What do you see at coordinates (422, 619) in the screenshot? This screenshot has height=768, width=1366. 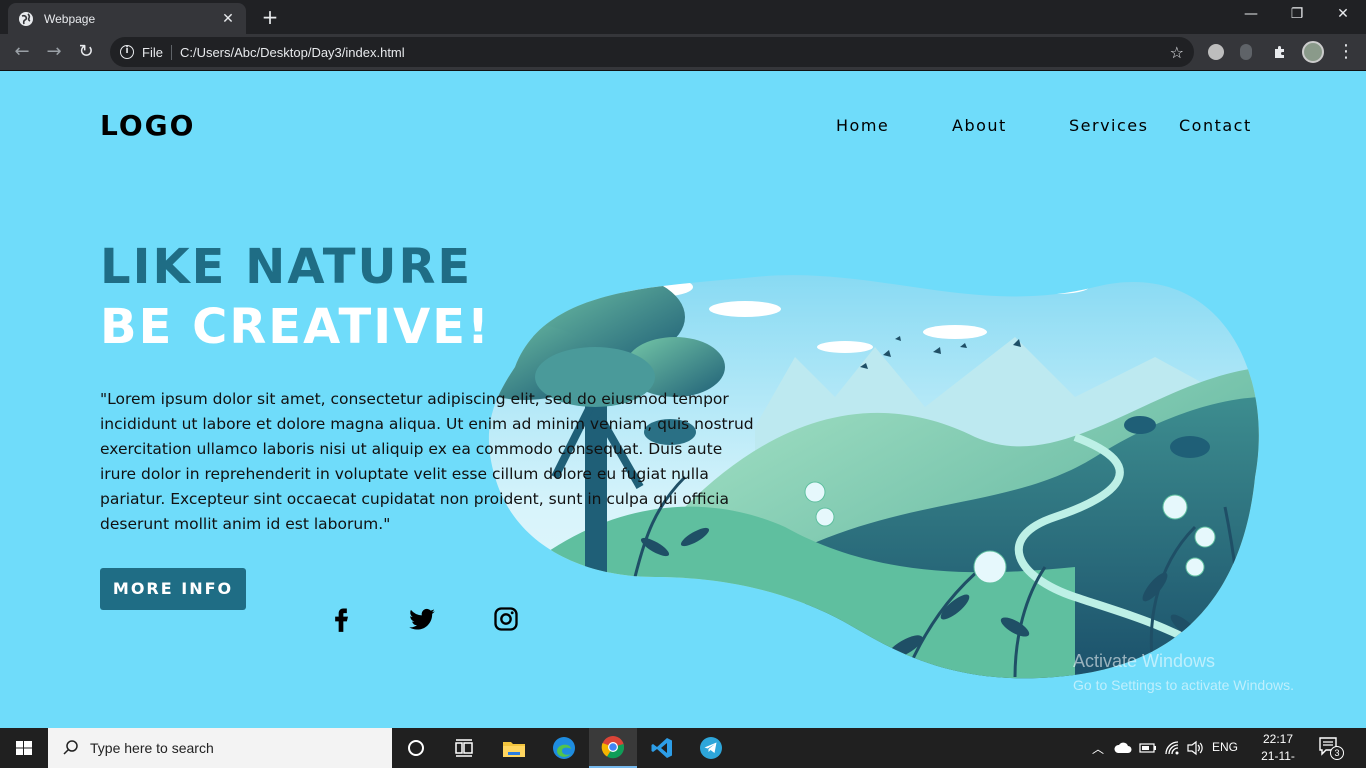 I see `twitter-icon` at bounding box center [422, 619].